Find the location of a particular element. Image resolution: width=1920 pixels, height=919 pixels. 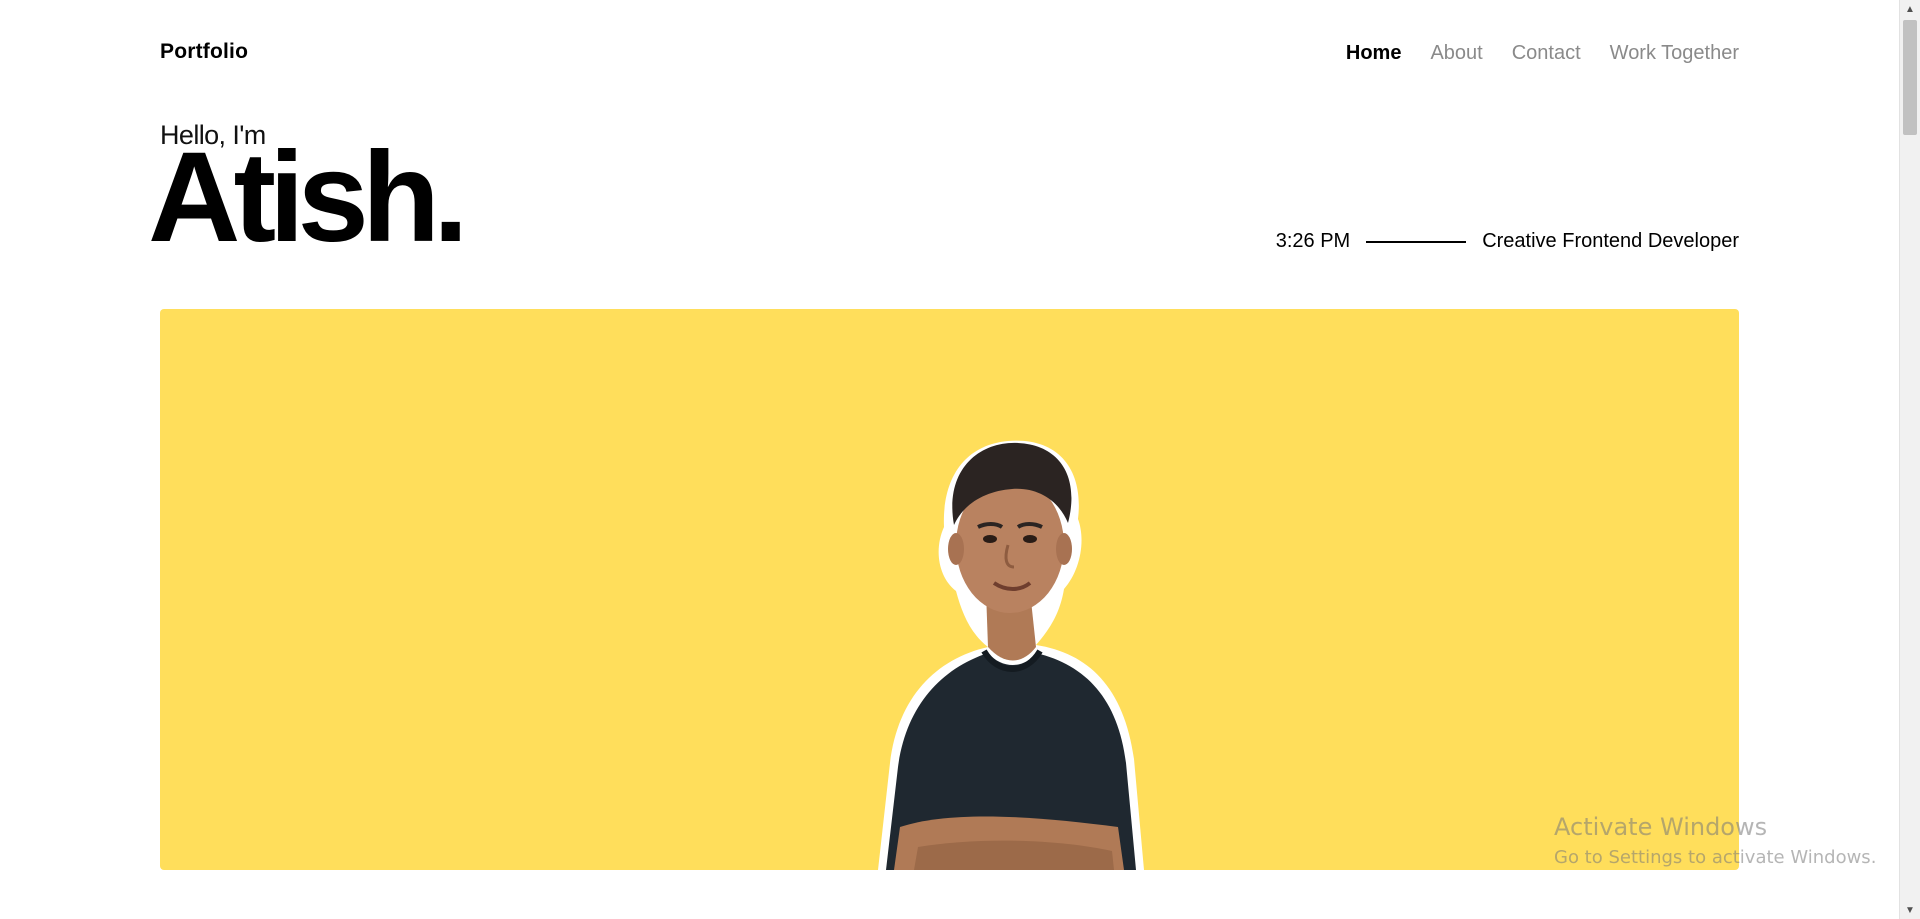

meta-divider is located at coordinates (1416, 241).